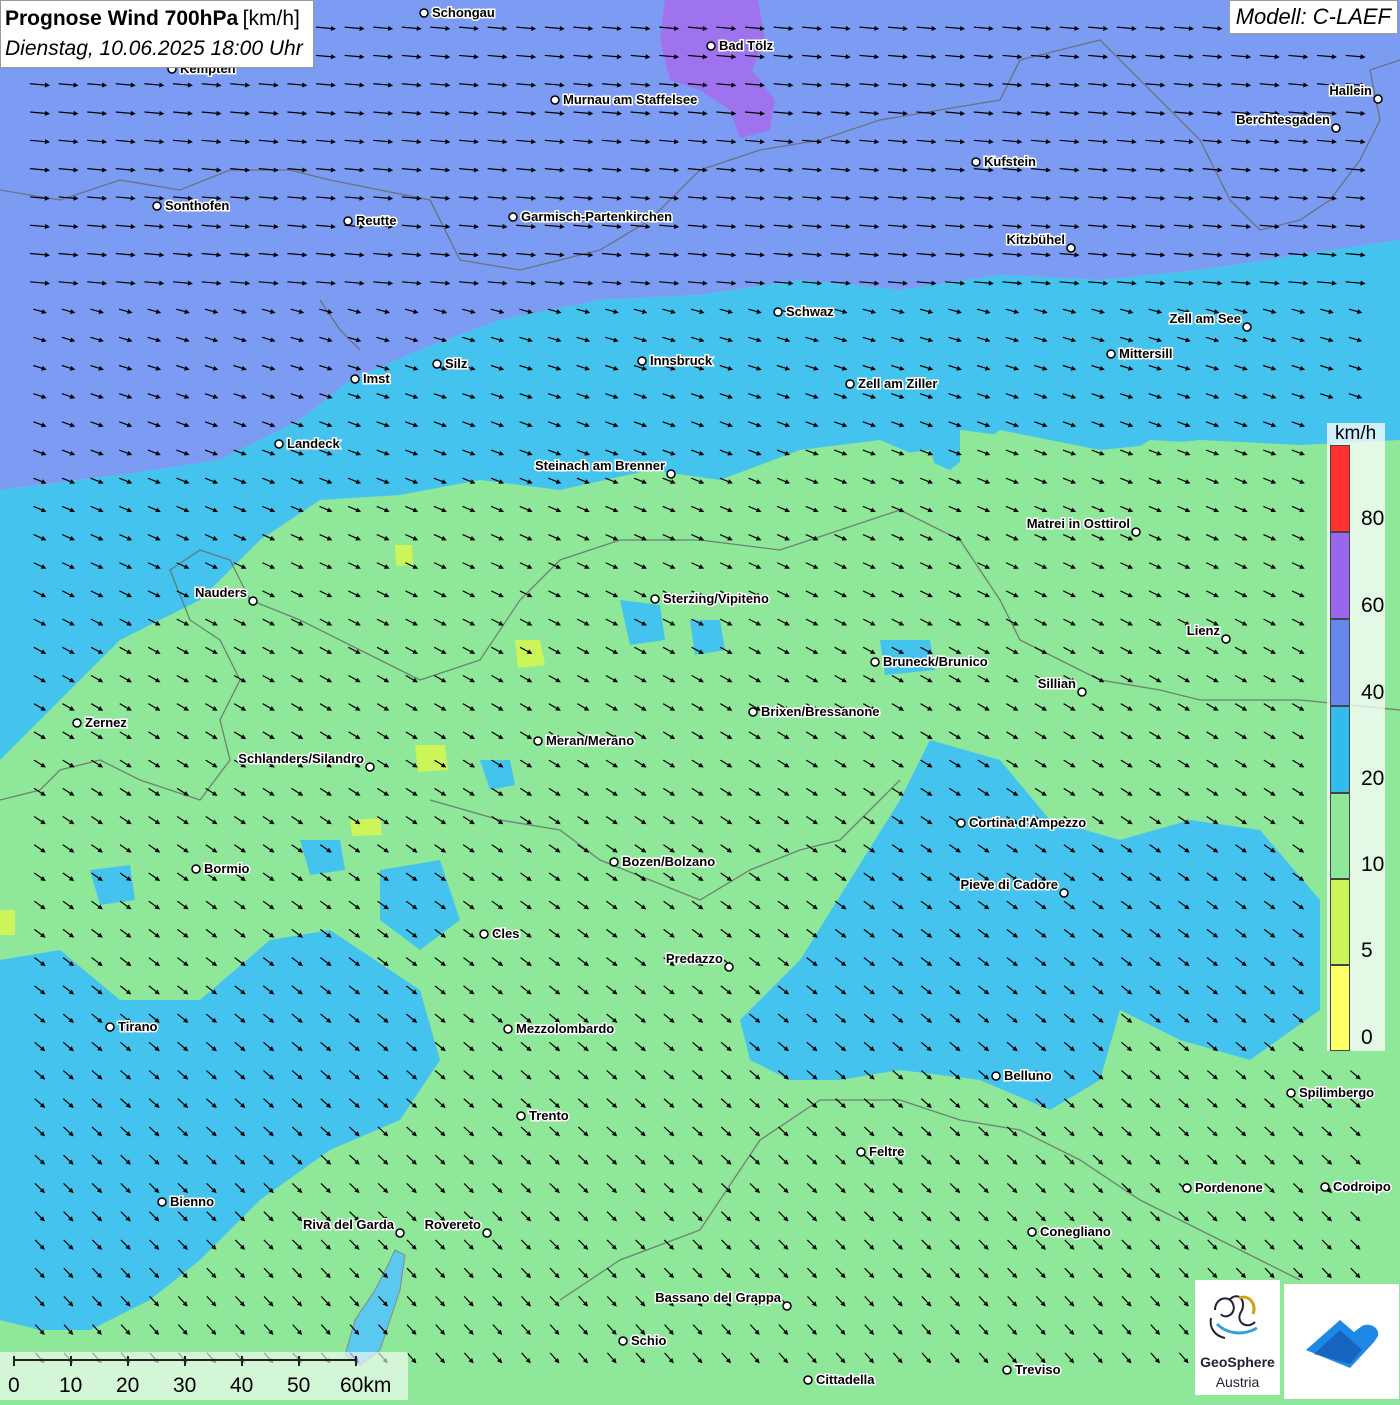 This screenshot has width=1400, height=1405. What do you see at coordinates (630, 99) in the screenshot?
I see `city-label: Murnau am Staffelsee` at bounding box center [630, 99].